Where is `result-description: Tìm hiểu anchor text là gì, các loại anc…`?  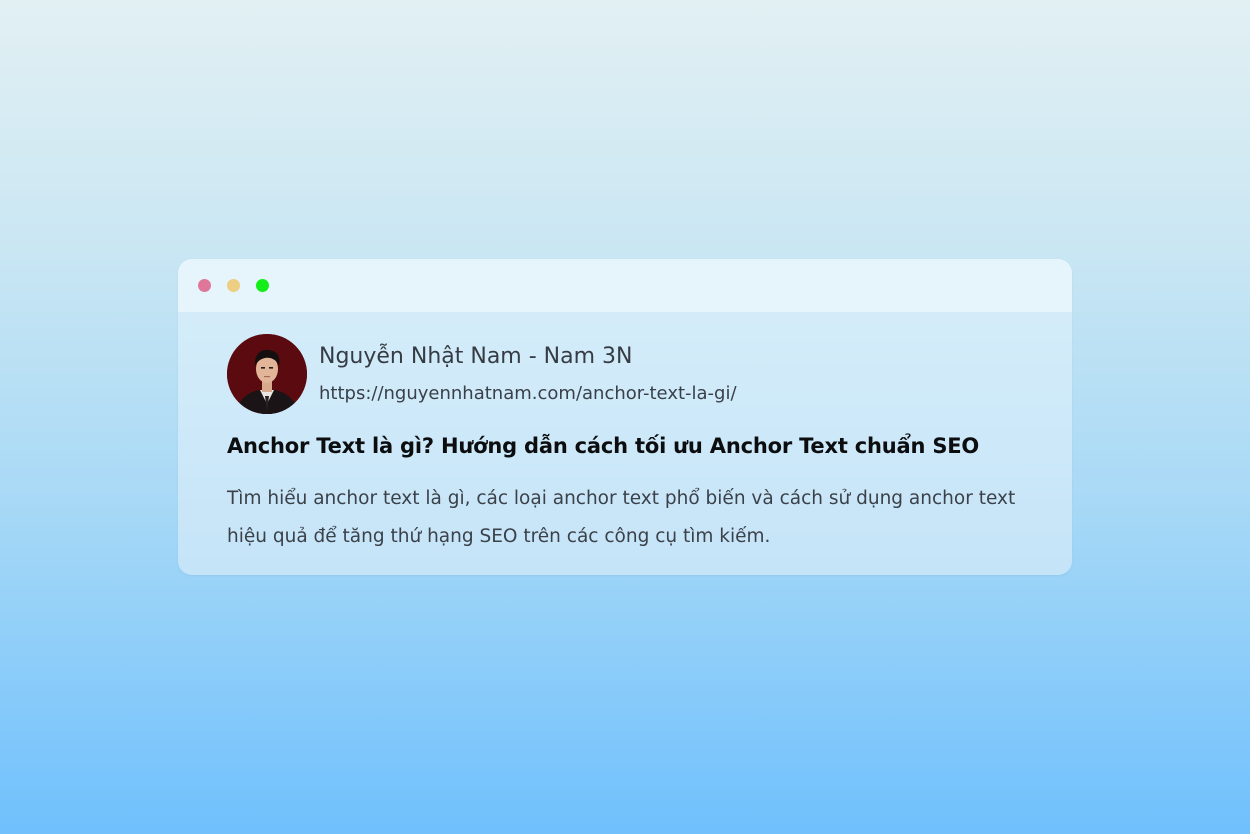
result-description: Tìm hiểu anchor text là gì, các loại anc… is located at coordinates (621, 517).